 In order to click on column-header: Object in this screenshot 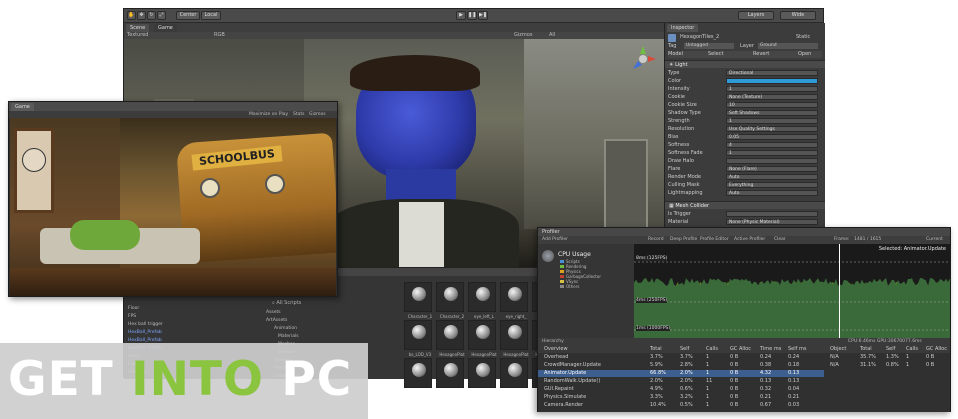, I will do `click(838, 349)`.